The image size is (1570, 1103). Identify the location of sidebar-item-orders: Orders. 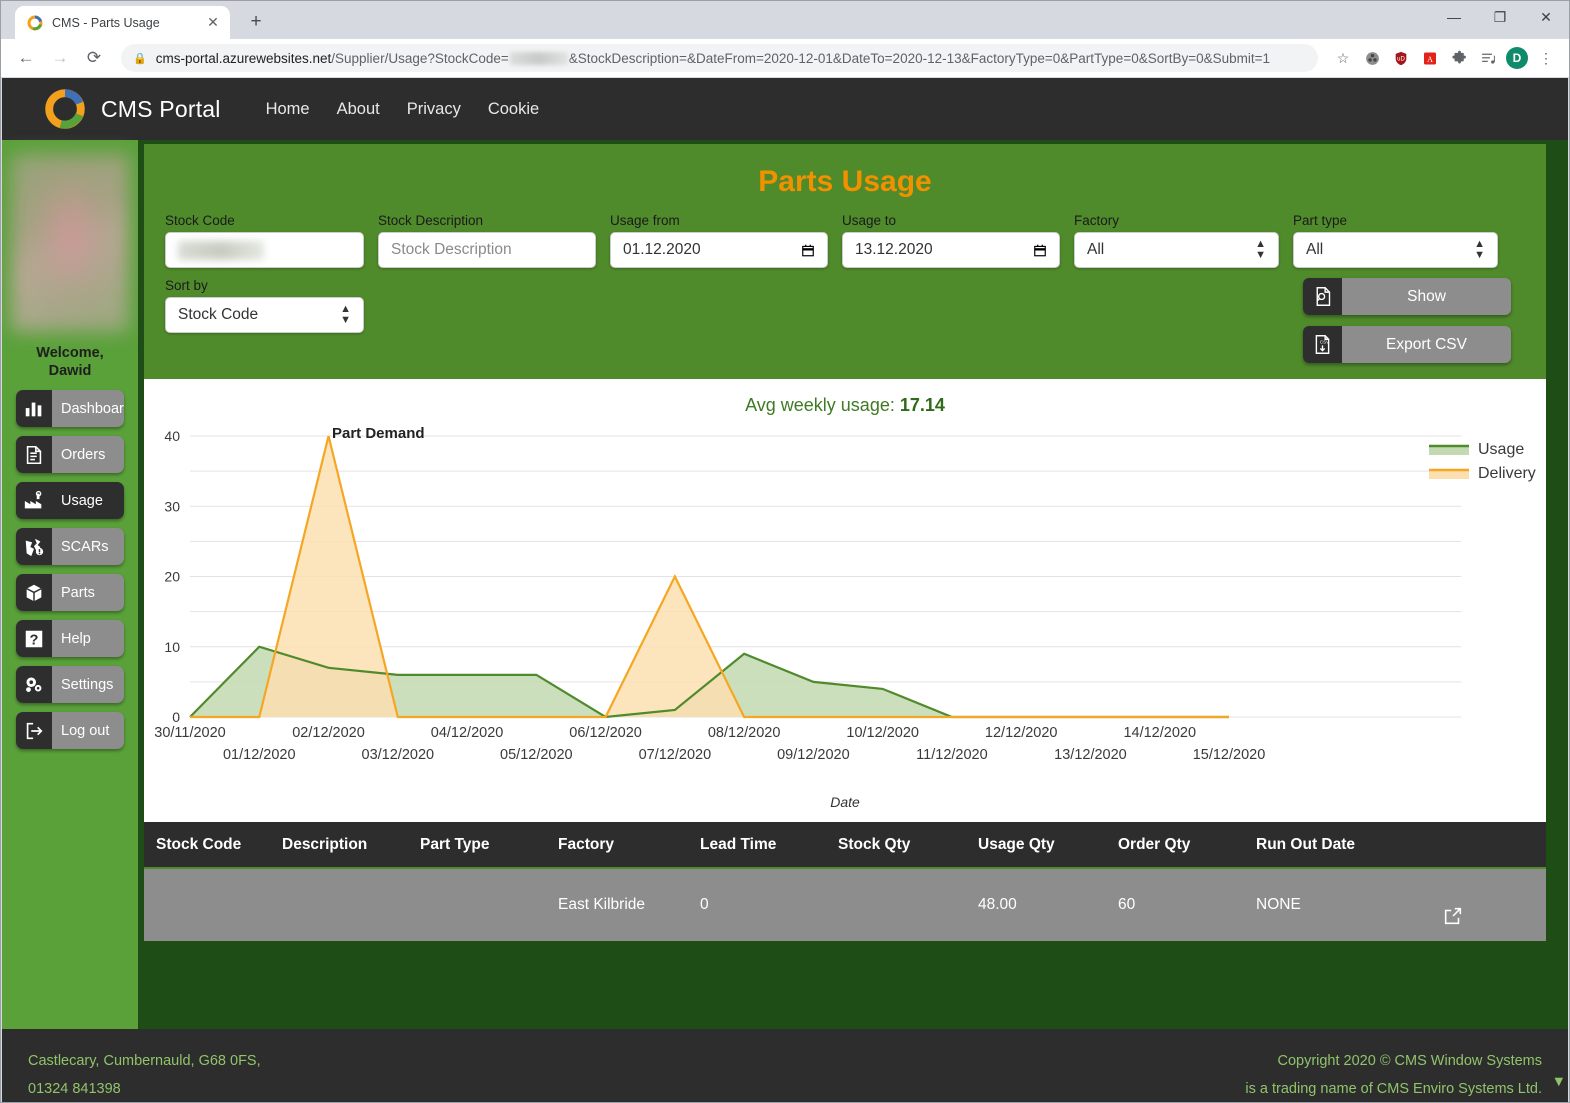
(70, 455).